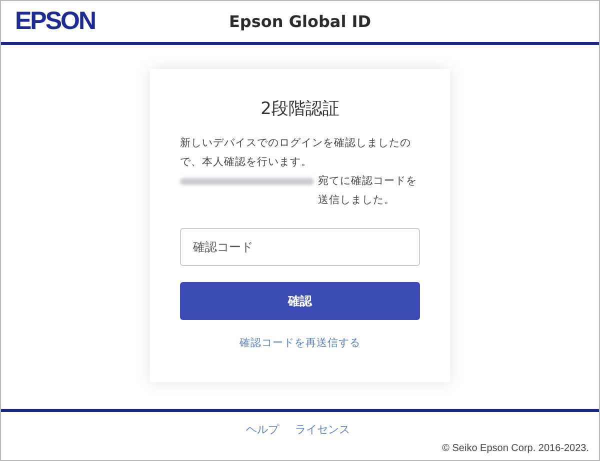  What do you see at coordinates (55, 21) in the screenshot?
I see `epson-logo: EPSON` at bounding box center [55, 21].